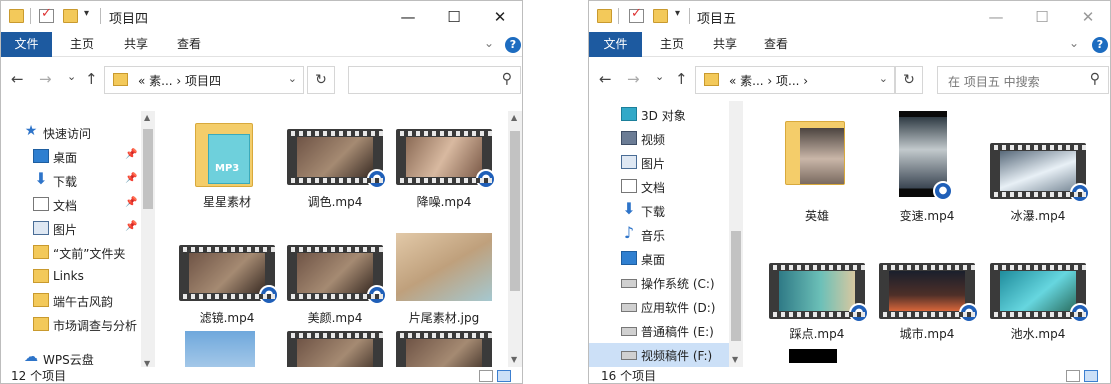  I want to click on address-bar: « 素... › 项目四 ⌄, so click(204, 80).